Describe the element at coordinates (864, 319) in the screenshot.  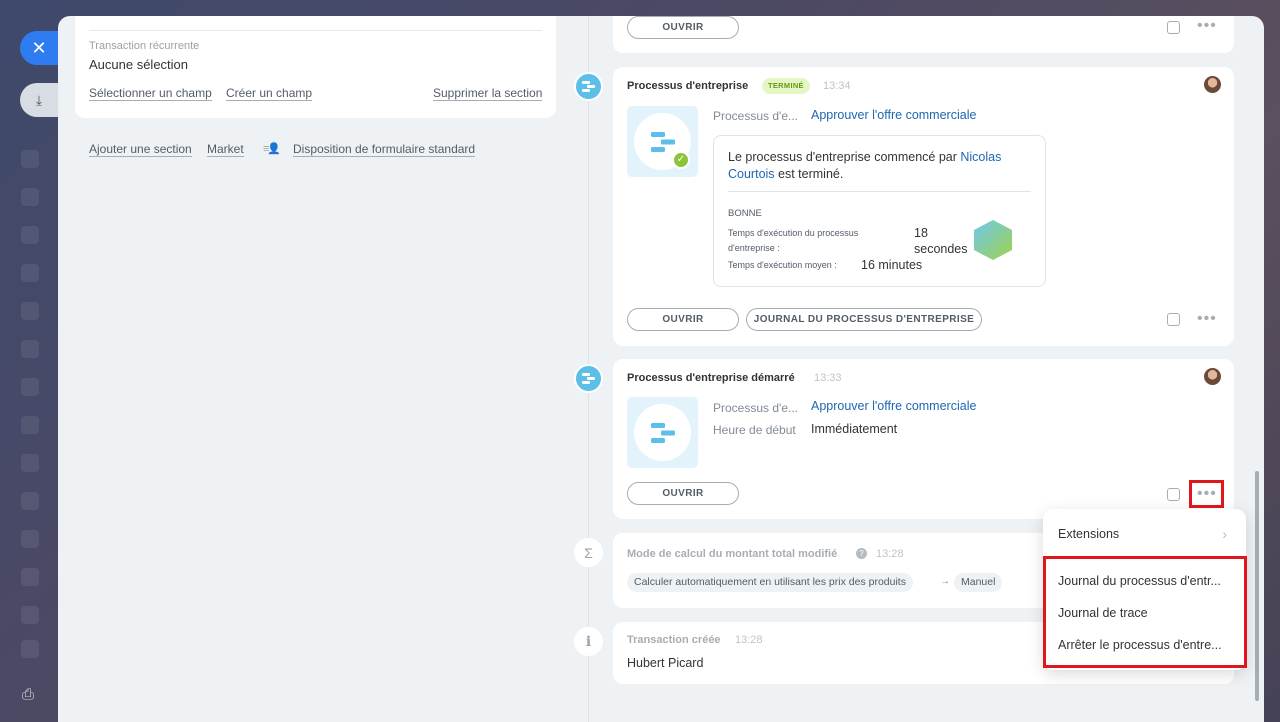
I see `bp-log-button: JOURNAL DU PROCESSUS D'ENTREPRISE` at that location.